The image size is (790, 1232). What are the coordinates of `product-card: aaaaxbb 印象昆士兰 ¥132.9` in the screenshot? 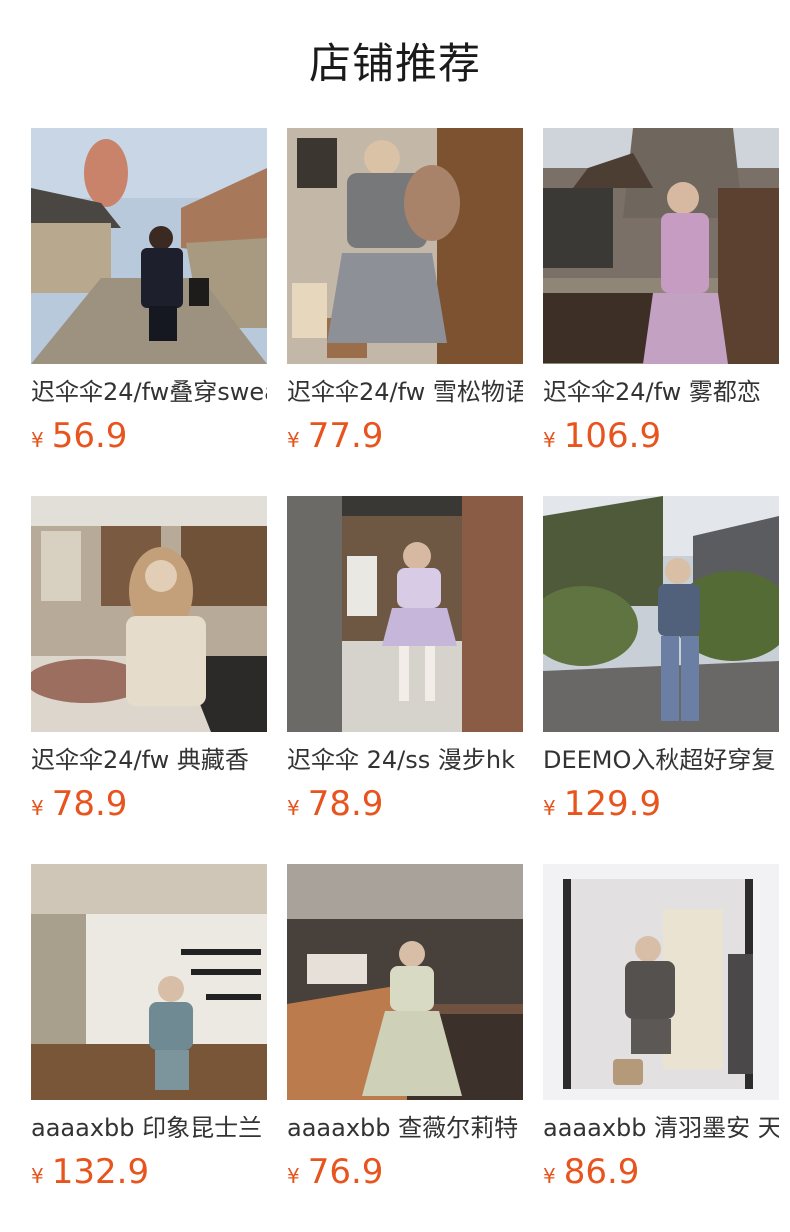 It's located at (149, 1048).